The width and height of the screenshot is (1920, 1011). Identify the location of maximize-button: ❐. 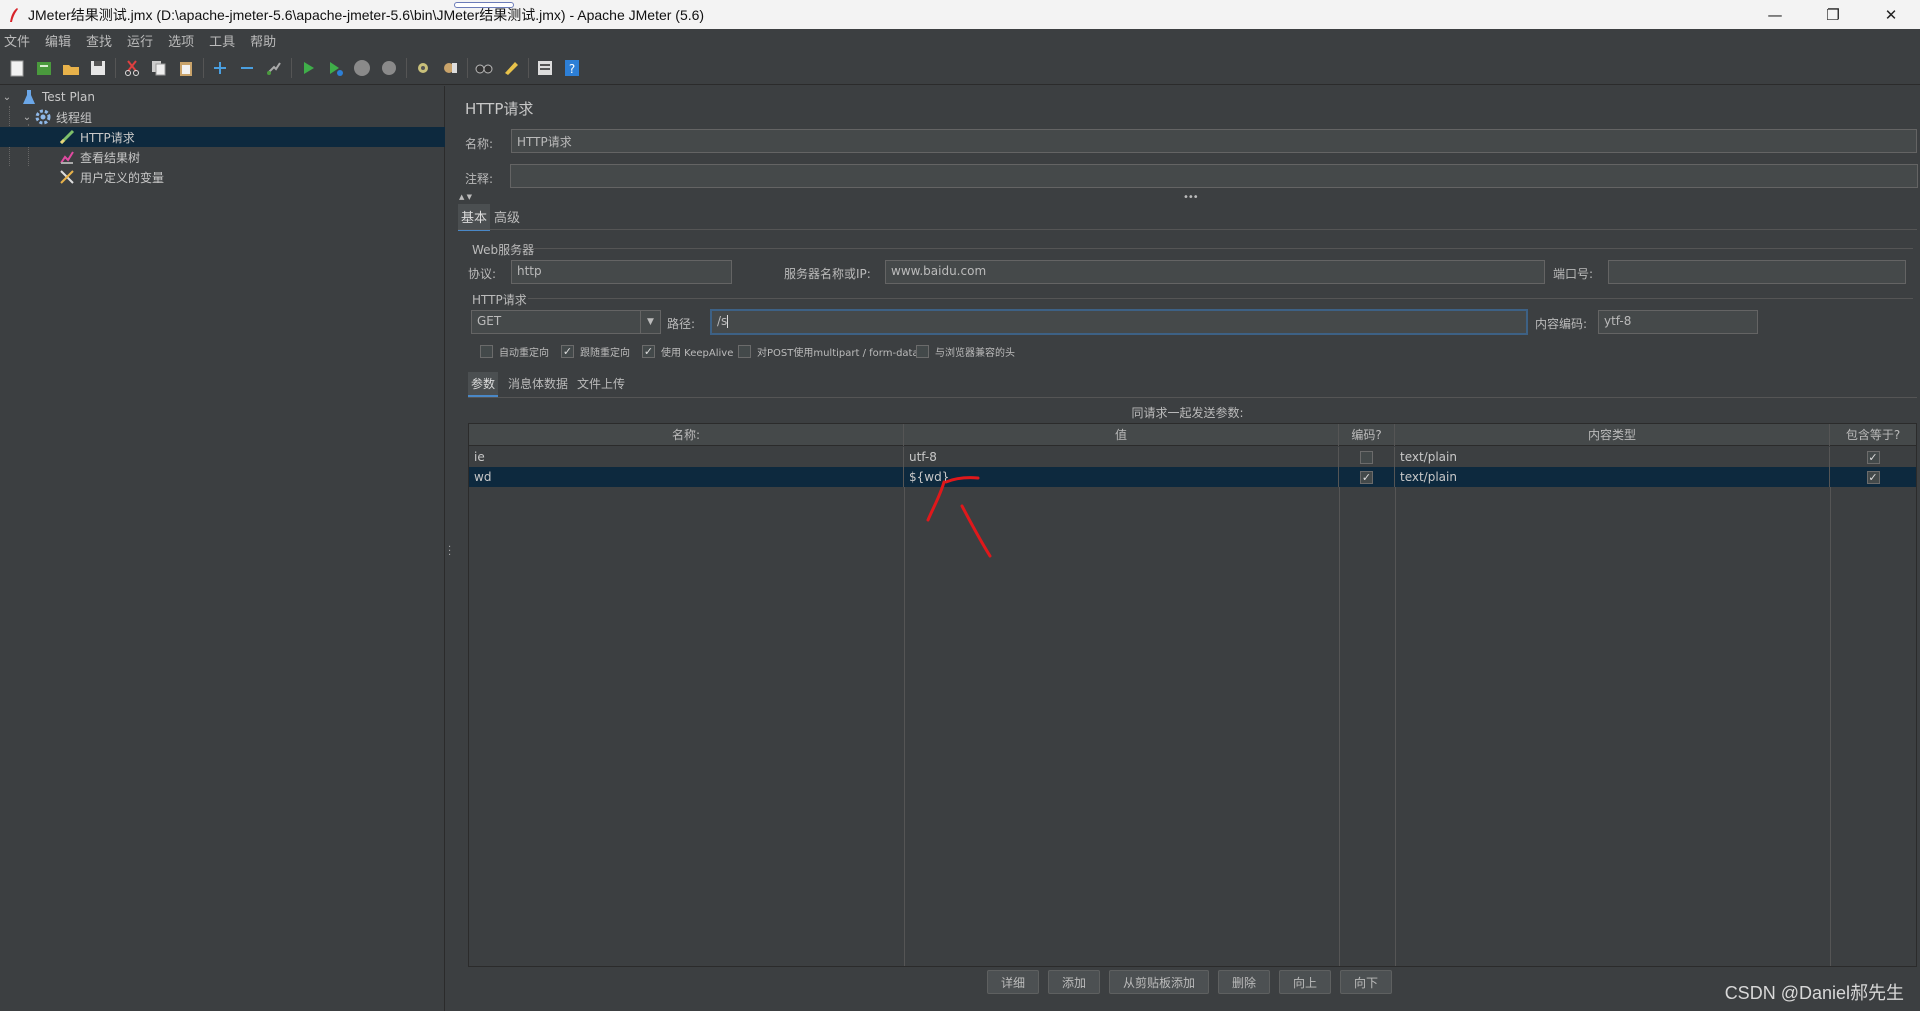
(1833, 14).